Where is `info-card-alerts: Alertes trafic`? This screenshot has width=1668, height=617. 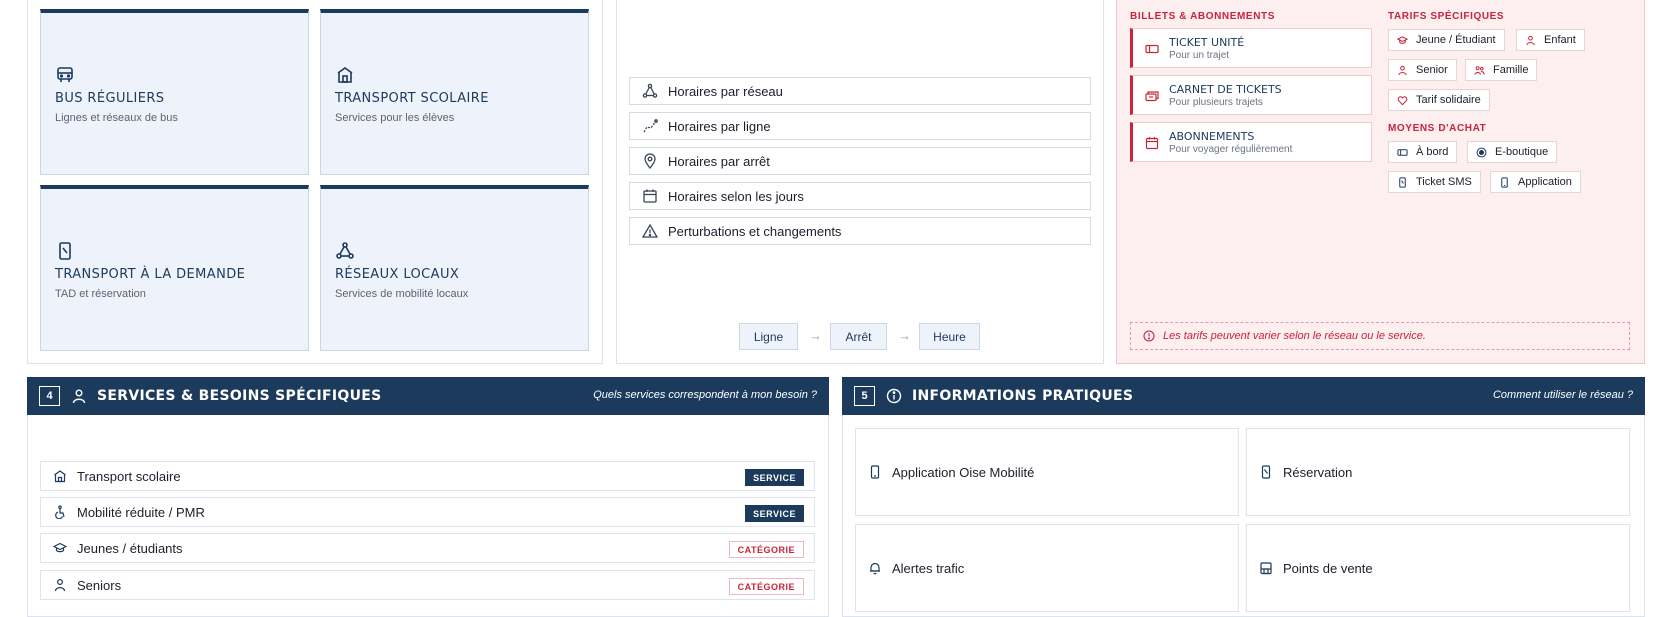 info-card-alerts: Alertes trafic is located at coordinates (1047, 568).